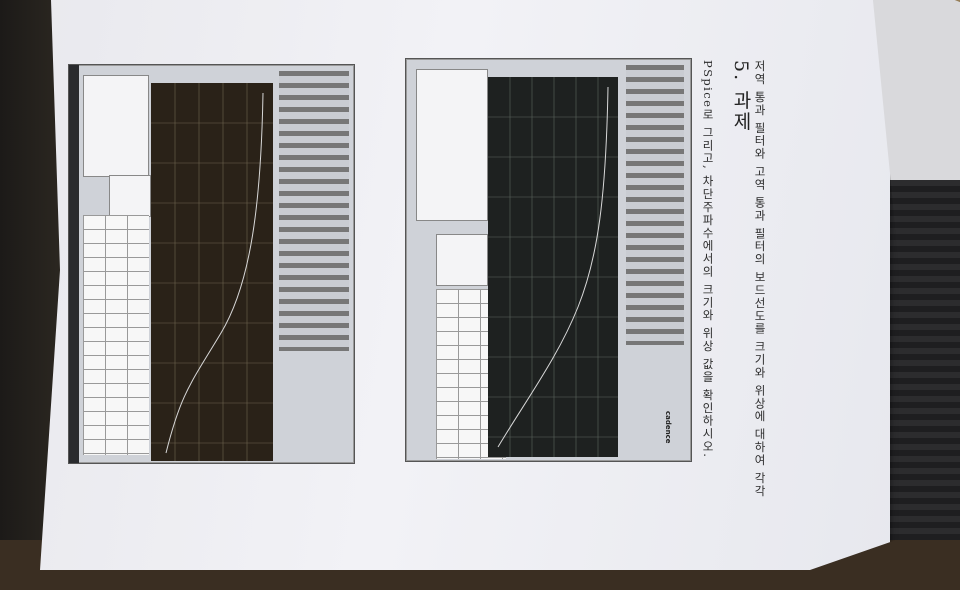 This screenshot has width=960, height=590. What do you see at coordinates (708, 259) in the screenshot?
I see `assignment-line-2: PSpice로 그리고, 차단주파수에서의 크기와 위상 값을 확인하시오.` at bounding box center [708, 259].